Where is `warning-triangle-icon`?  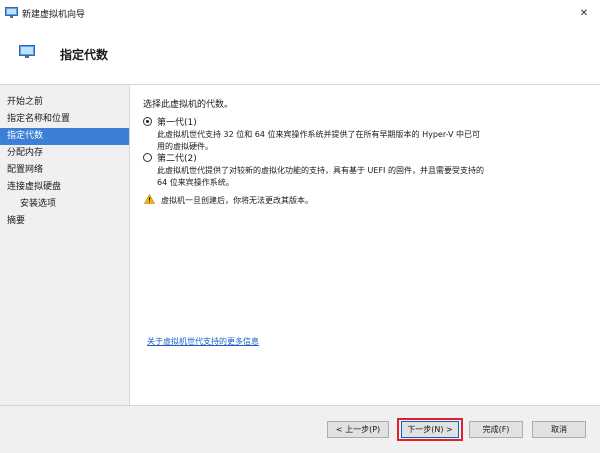 warning-triangle-icon is located at coordinates (149, 200).